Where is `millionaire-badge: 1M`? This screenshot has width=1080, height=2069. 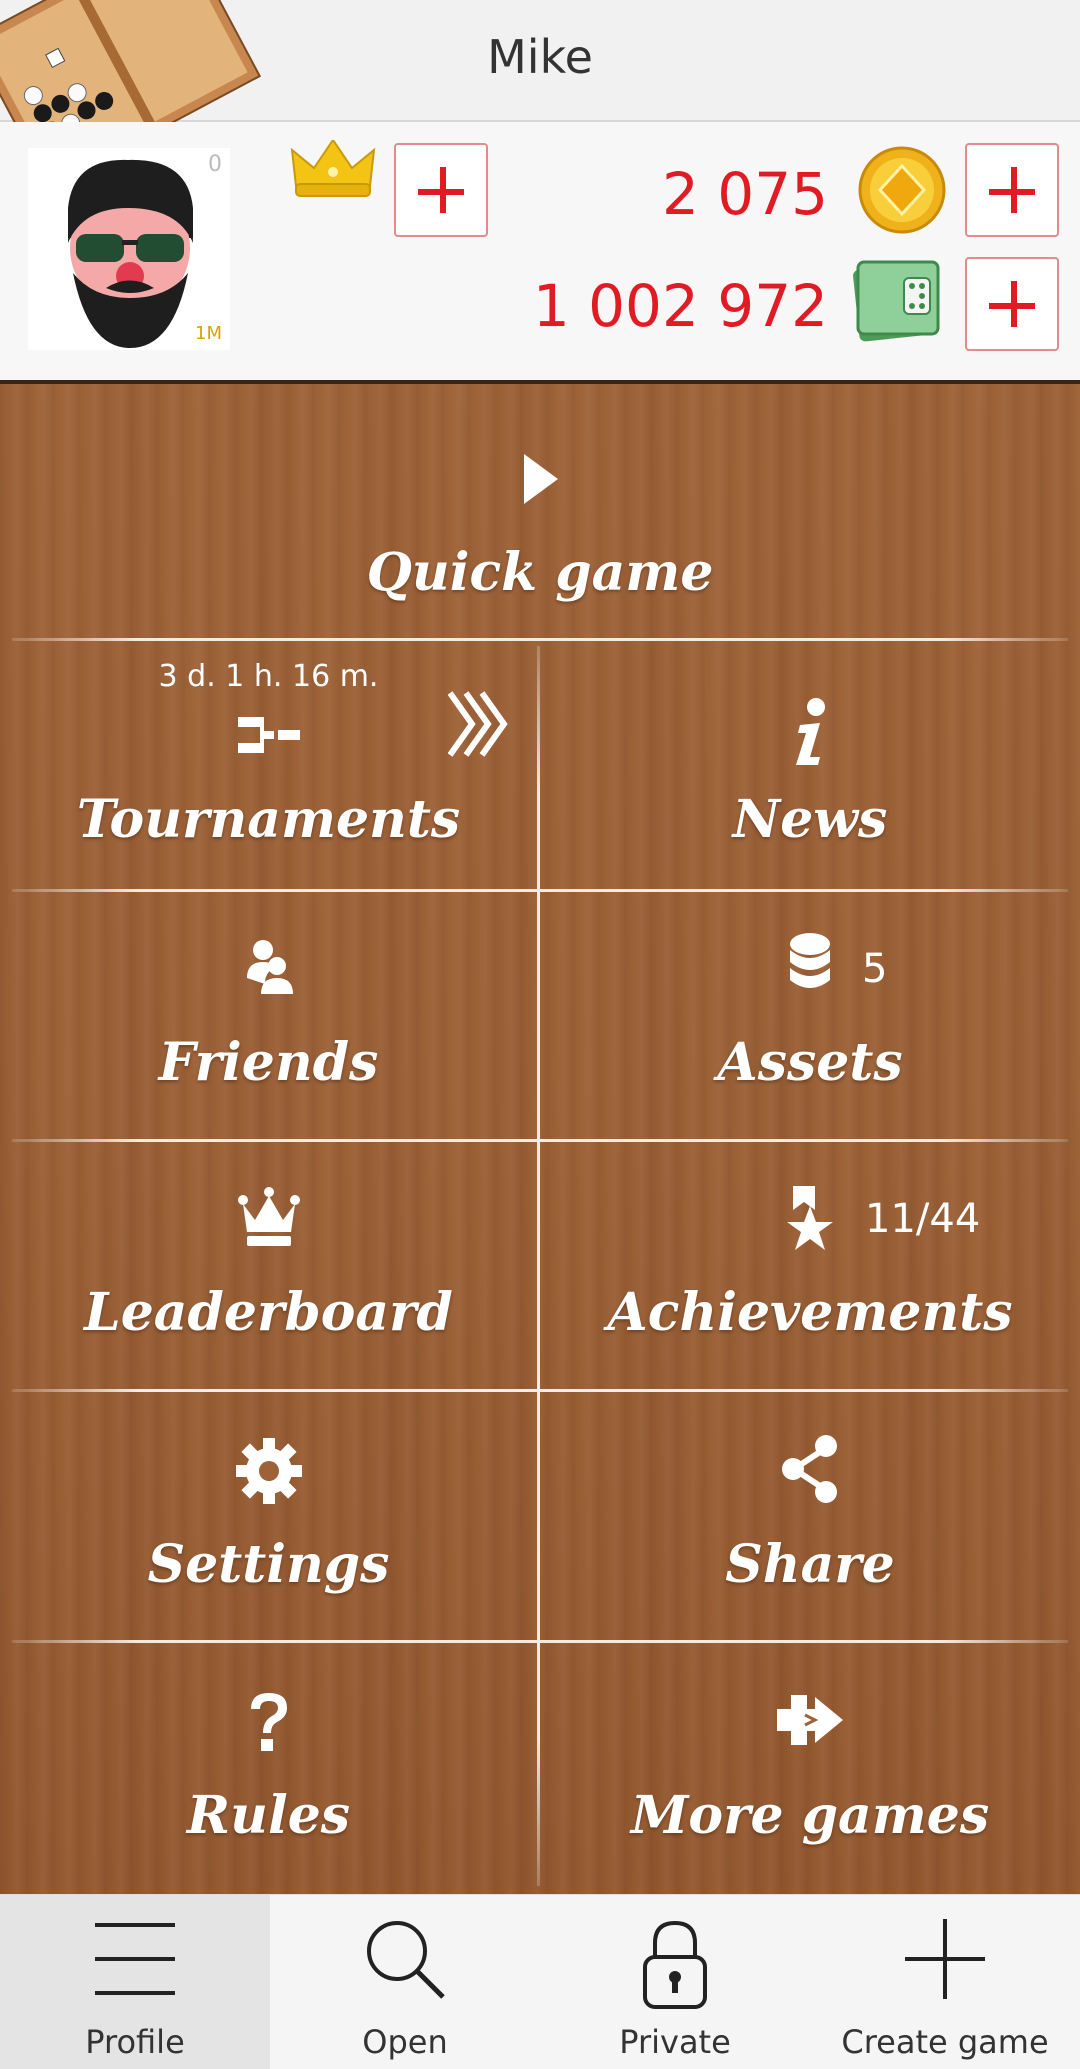 millionaire-badge: 1M is located at coordinates (208, 333).